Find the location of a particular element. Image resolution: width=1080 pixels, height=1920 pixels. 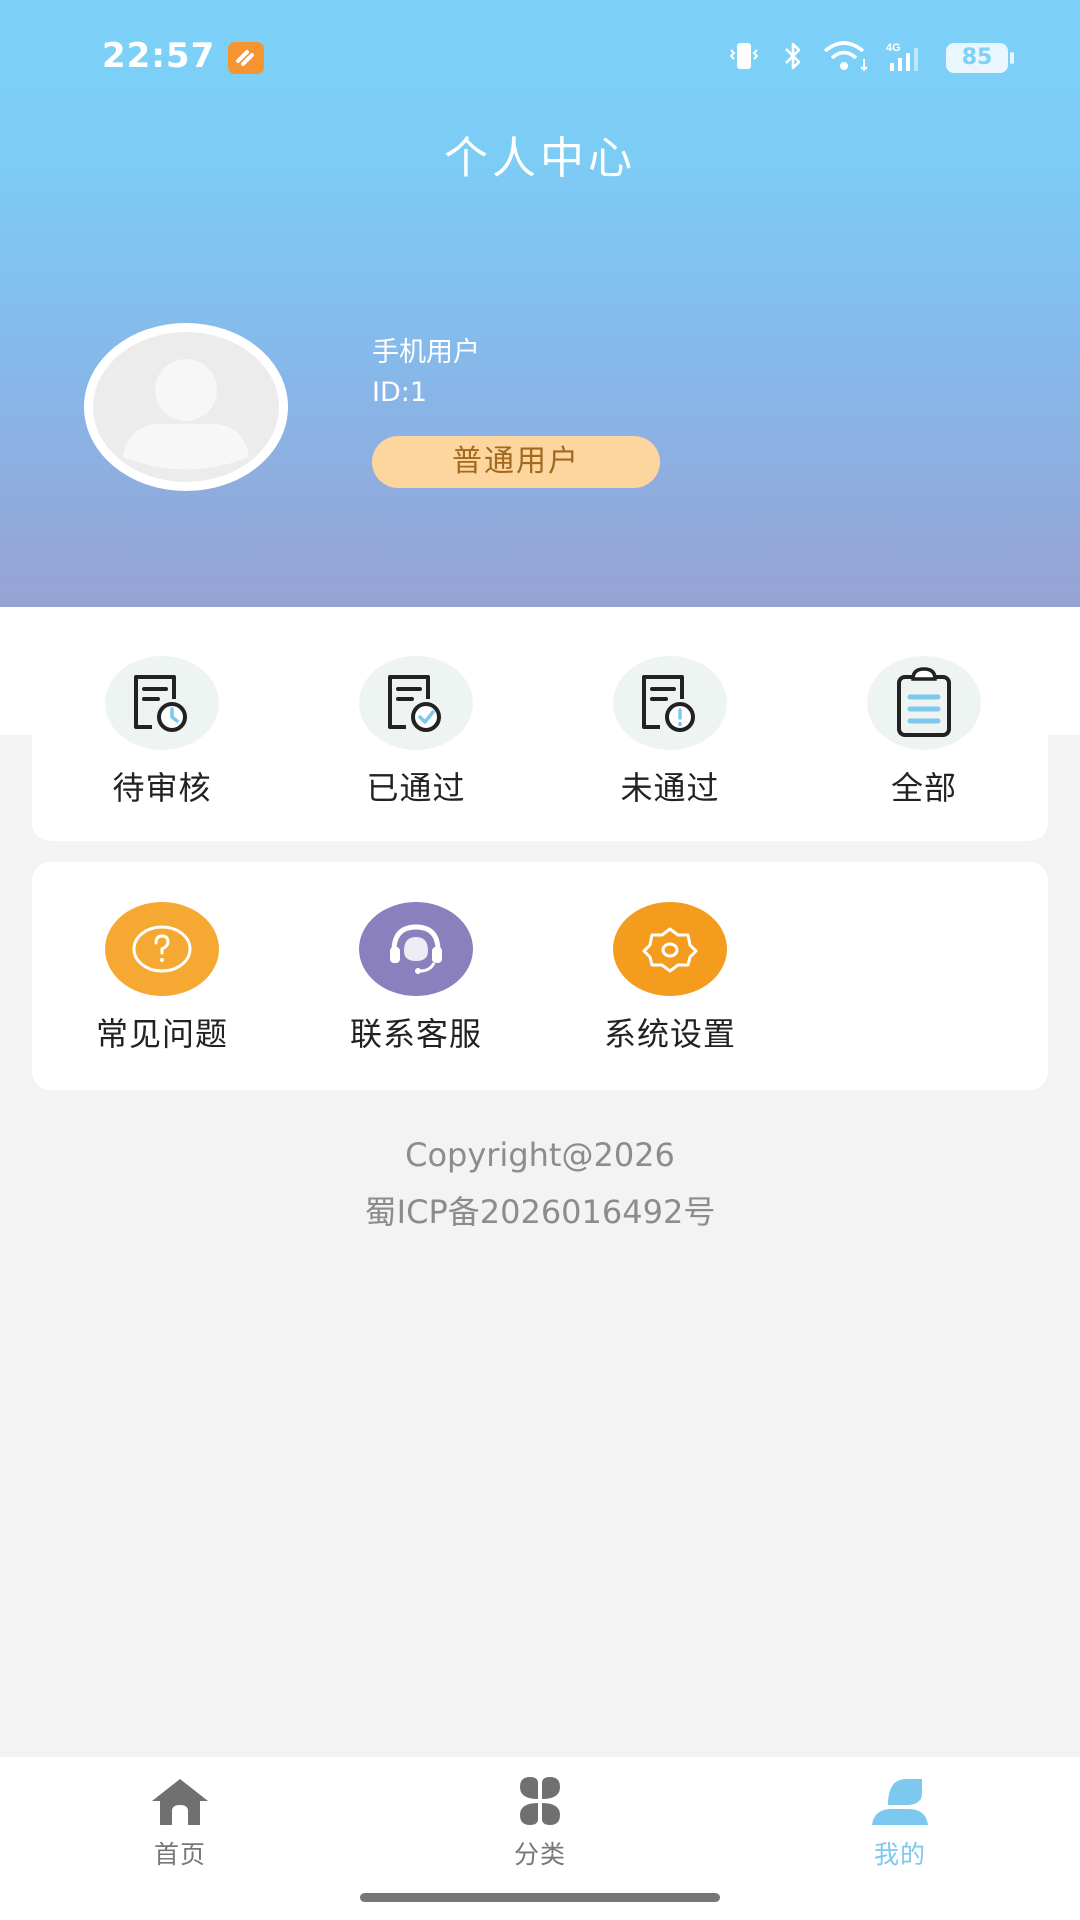

approved-icon is located at coordinates (416, 703).